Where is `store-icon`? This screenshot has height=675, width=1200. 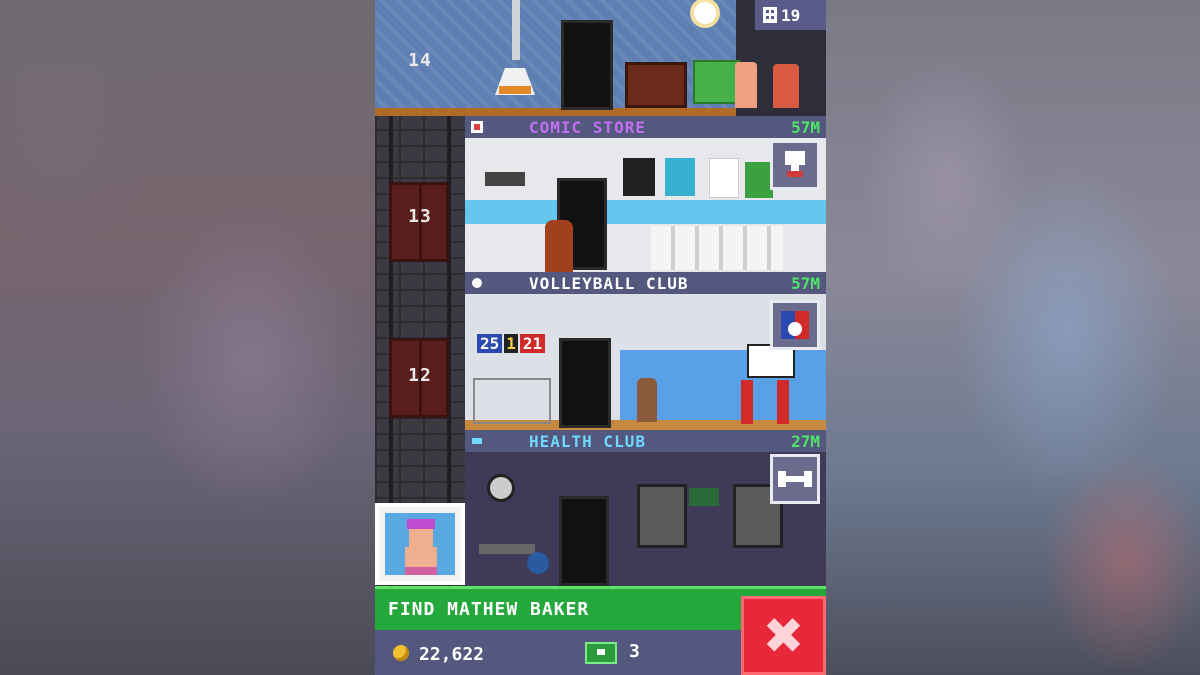 store-icon is located at coordinates (477, 127).